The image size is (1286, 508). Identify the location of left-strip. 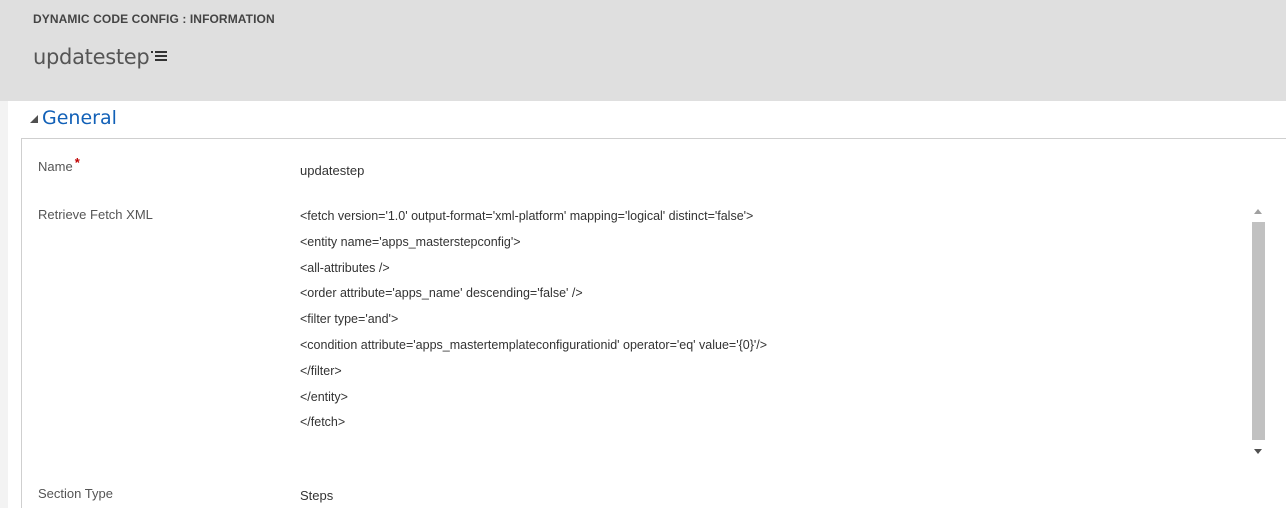
(4, 304).